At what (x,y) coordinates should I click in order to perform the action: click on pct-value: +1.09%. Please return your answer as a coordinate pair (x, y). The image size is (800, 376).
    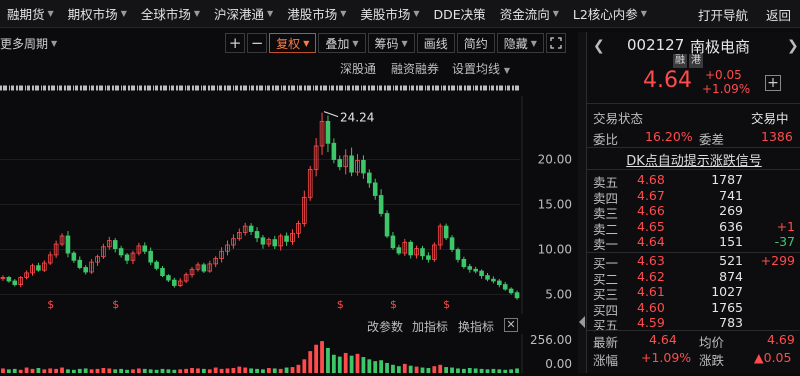
    Looking at the image, I should click on (666, 357).